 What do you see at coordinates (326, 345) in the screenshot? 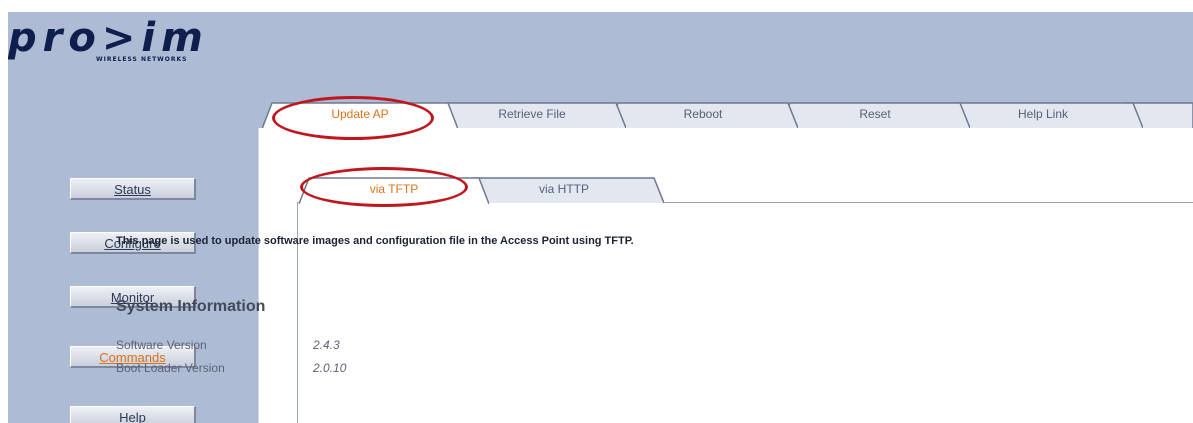
I see `software-version-value: 2.4.3` at bounding box center [326, 345].